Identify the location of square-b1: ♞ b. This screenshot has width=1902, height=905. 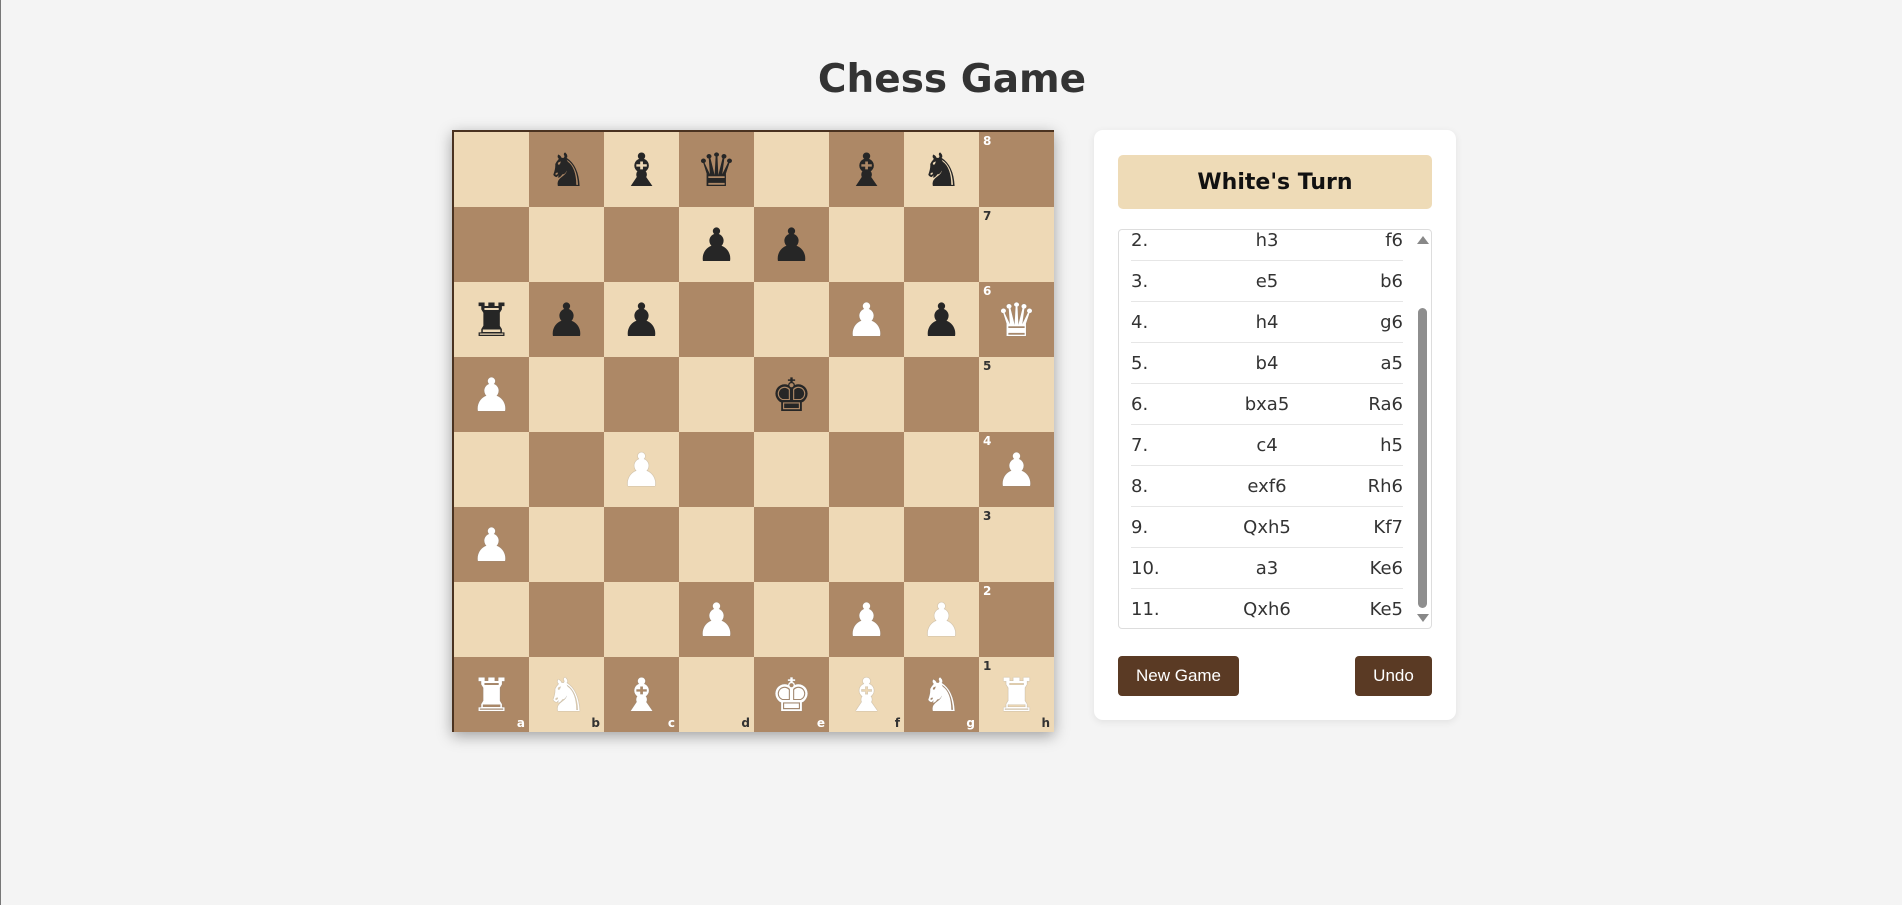
(566, 694).